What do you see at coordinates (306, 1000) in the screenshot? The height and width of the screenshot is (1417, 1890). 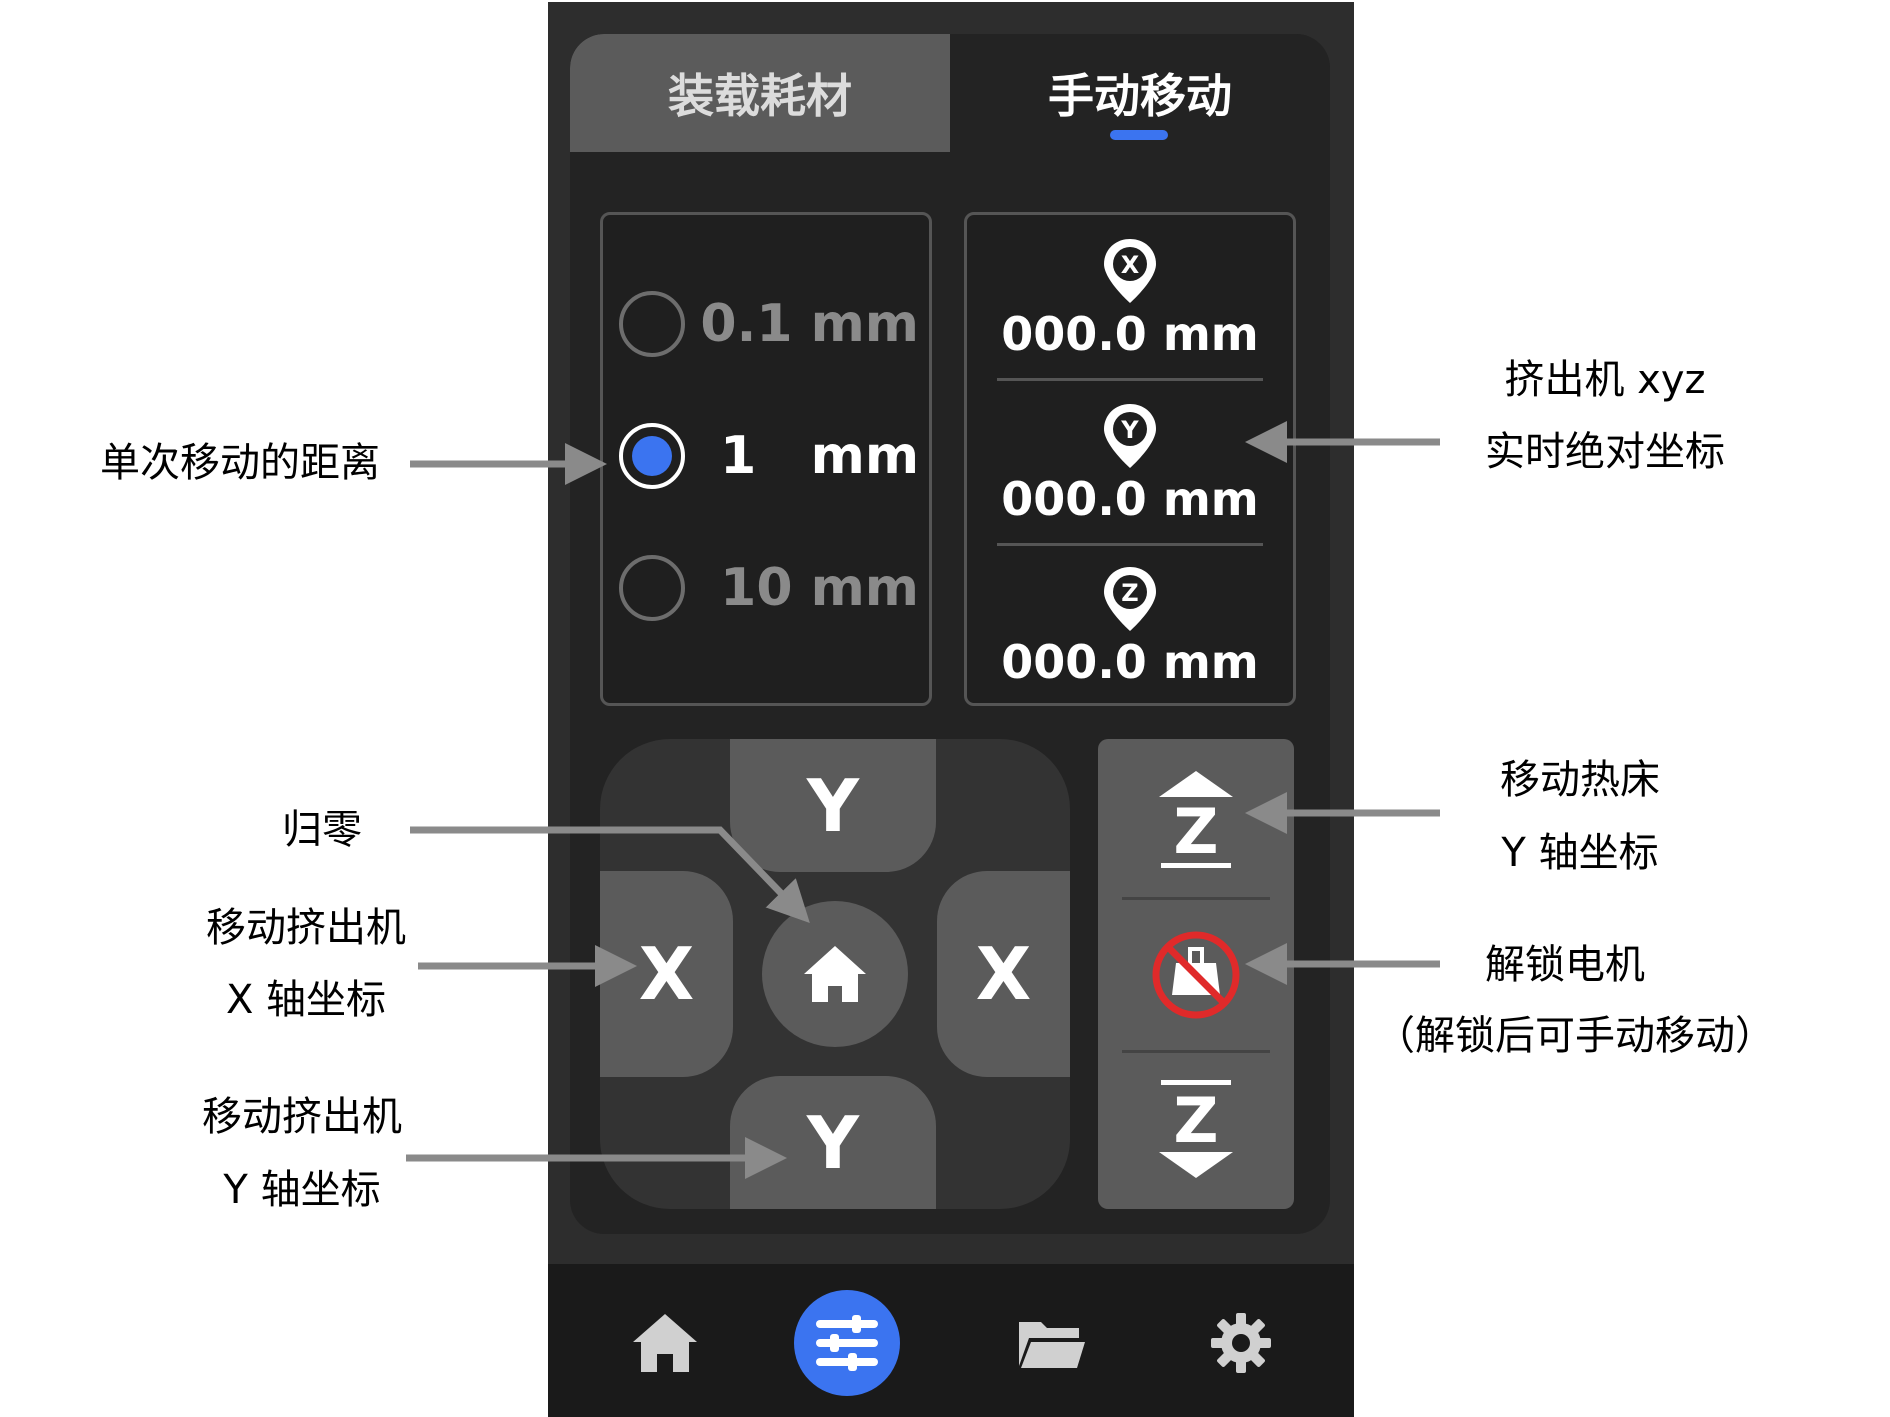 I see `annotation-move-x-line2: X 轴坐标` at bounding box center [306, 1000].